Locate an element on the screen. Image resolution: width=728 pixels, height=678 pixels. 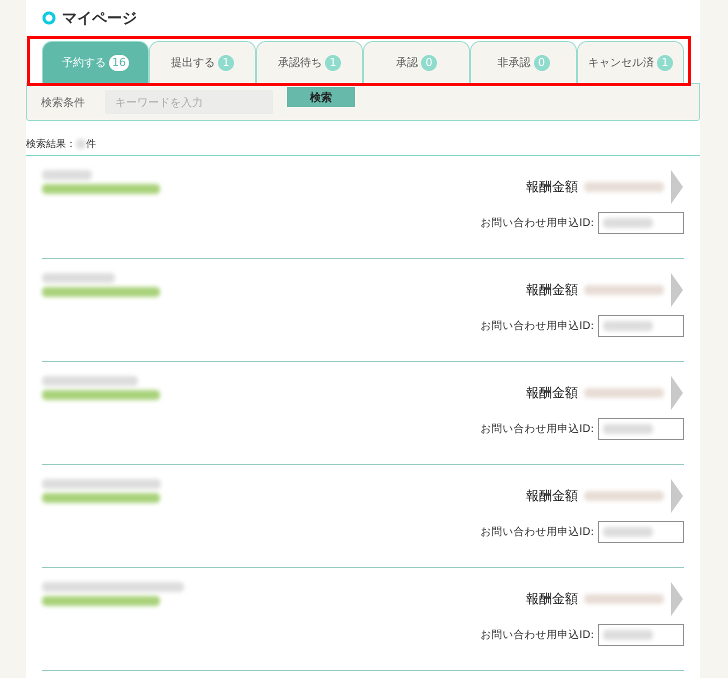
tab: 承認 0 is located at coordinates (416, 62).